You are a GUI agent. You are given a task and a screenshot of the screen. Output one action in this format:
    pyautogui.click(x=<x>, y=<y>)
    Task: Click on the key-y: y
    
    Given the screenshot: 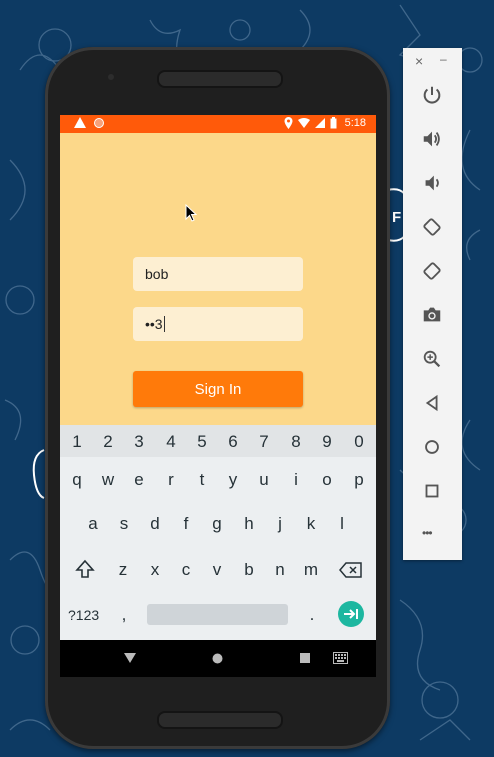 What is the action you would take?
    pyautogui.click(x=233, y=480)
    